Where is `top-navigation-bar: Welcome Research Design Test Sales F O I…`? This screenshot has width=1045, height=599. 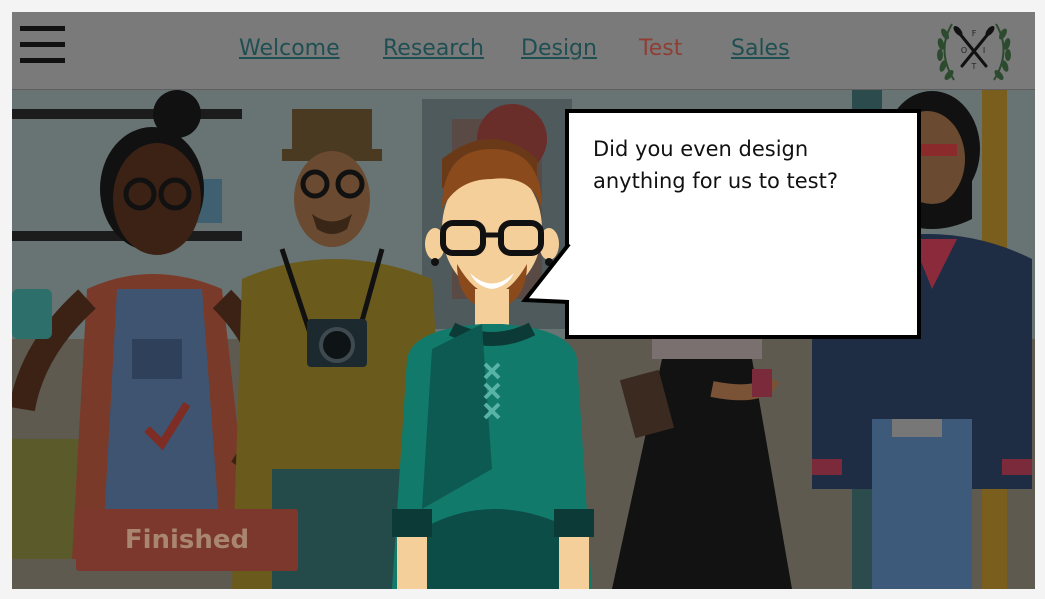
top-navigation-bar: Welcome Research Design Test Sales F O I… is located at coordinates (523, 51).